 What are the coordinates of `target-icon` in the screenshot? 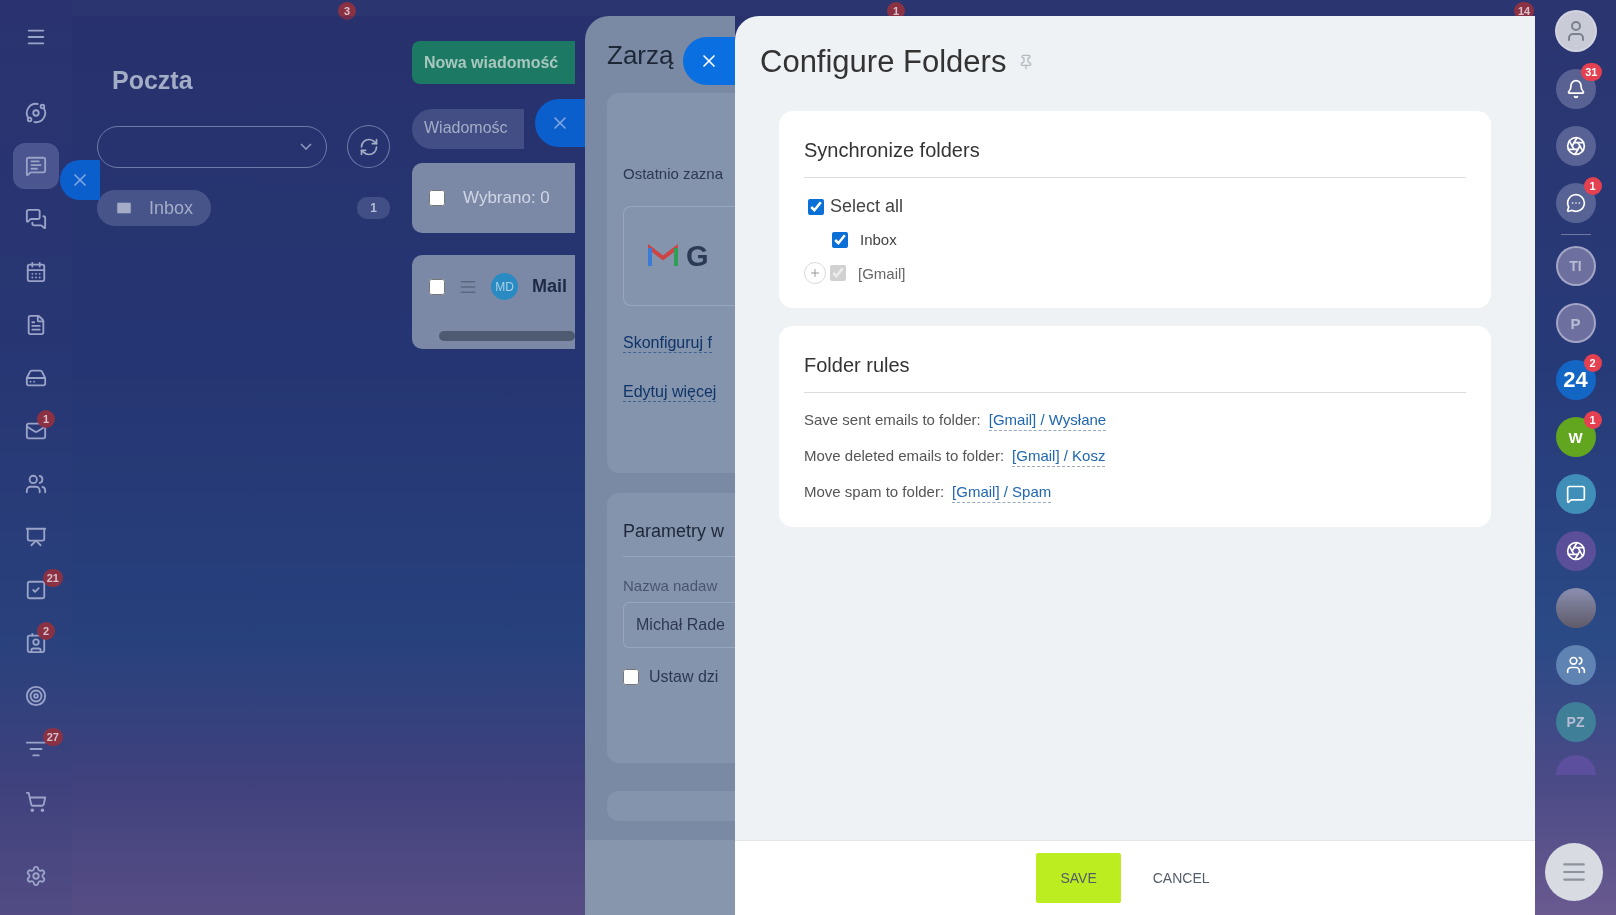 It's located at (36, 696).